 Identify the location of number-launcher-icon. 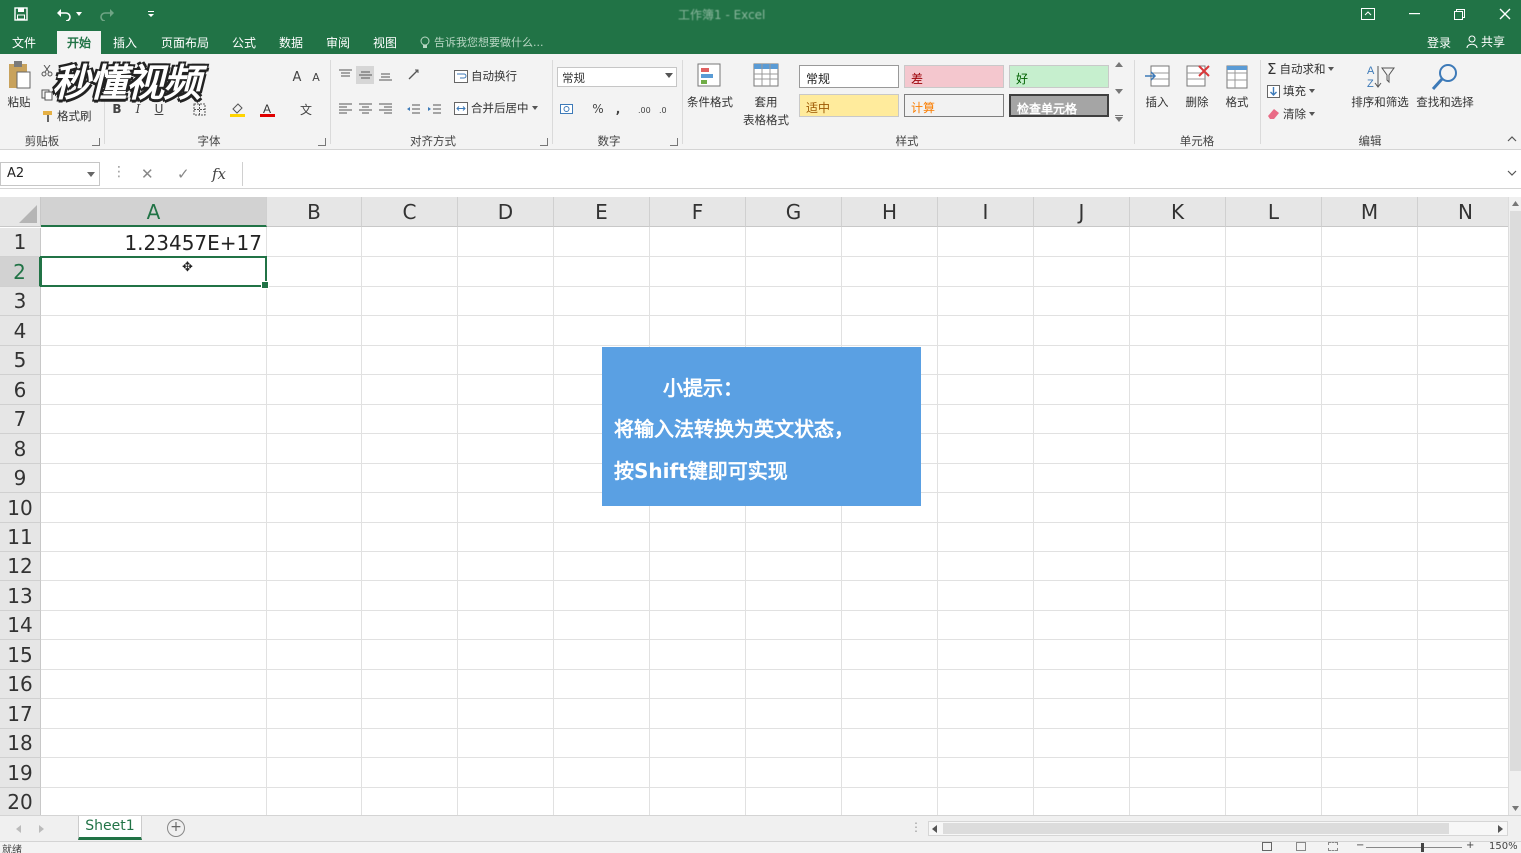
(674, 142).